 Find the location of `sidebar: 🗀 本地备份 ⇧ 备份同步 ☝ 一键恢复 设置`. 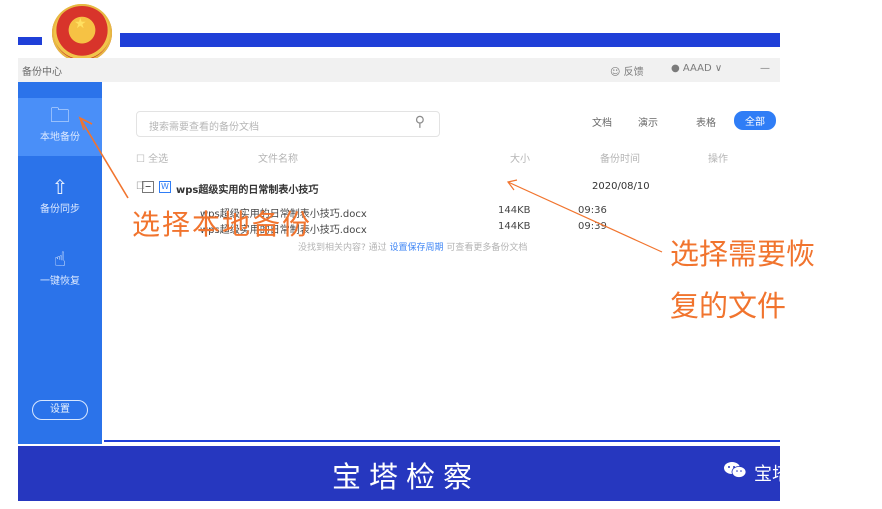

sidebar: 🗀 本地备份 ⇧ 备份同步 ☝ 一键恢复 设置 is located at coordinates (60, 263).